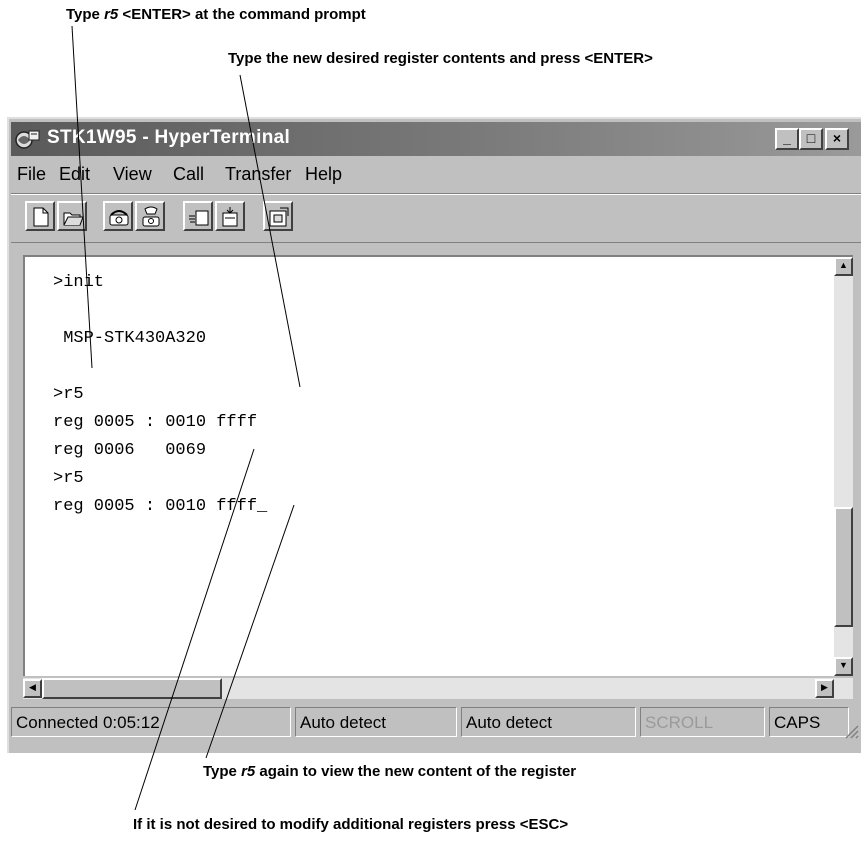  Describe the element at coordinates (130, 450) in the screenshot. I see `terminal-line: reg 0006 0069` at that location.